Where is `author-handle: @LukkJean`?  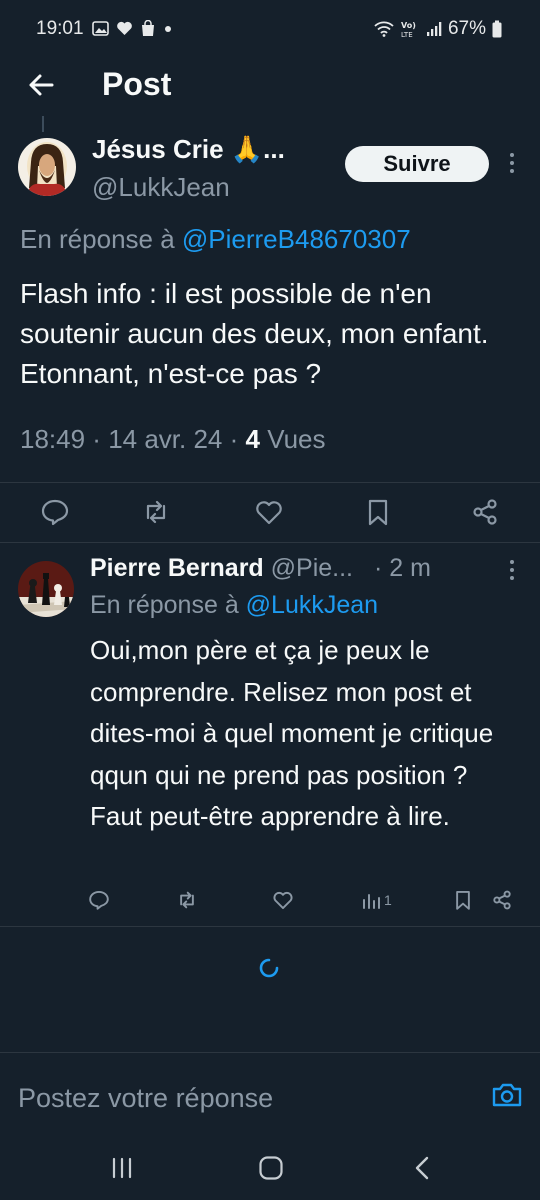
author-handle: @LukkJean is located at coordinates (161, 187).